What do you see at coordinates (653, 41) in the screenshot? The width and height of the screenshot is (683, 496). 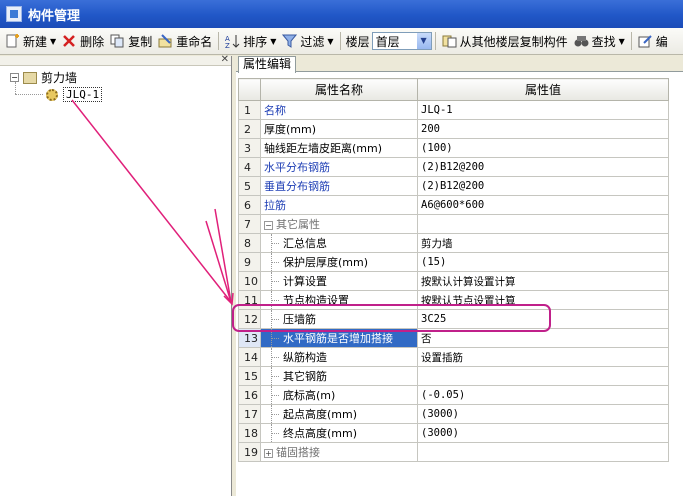 I see `edit-button: 编` at bounding box center [653, 41].